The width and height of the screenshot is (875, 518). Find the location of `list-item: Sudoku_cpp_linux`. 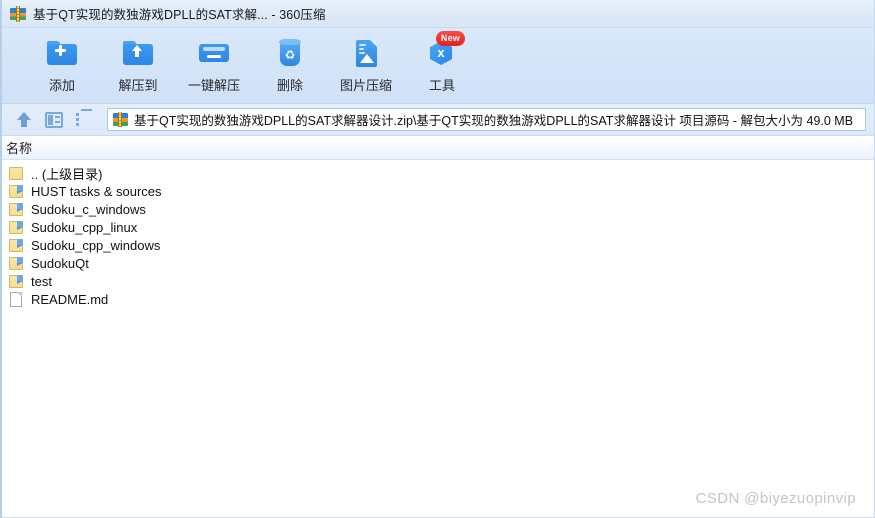

list-item: Sudoku_cpp_linux is located at coordinates (438, 227).